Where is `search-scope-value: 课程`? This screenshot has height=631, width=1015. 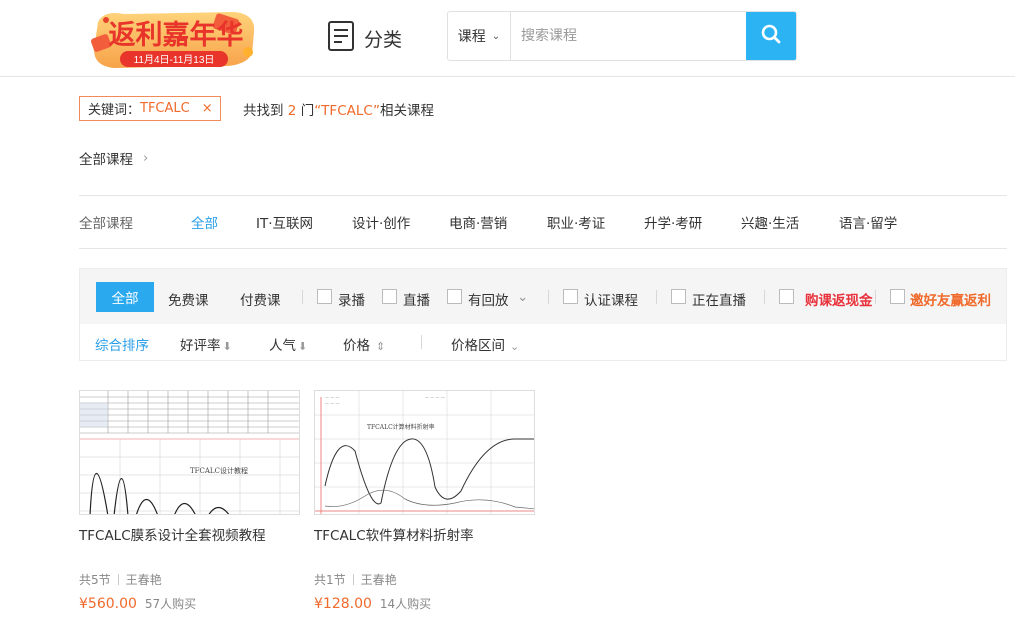 search-scope-value: 课程 is located at coordinates (471, 37).